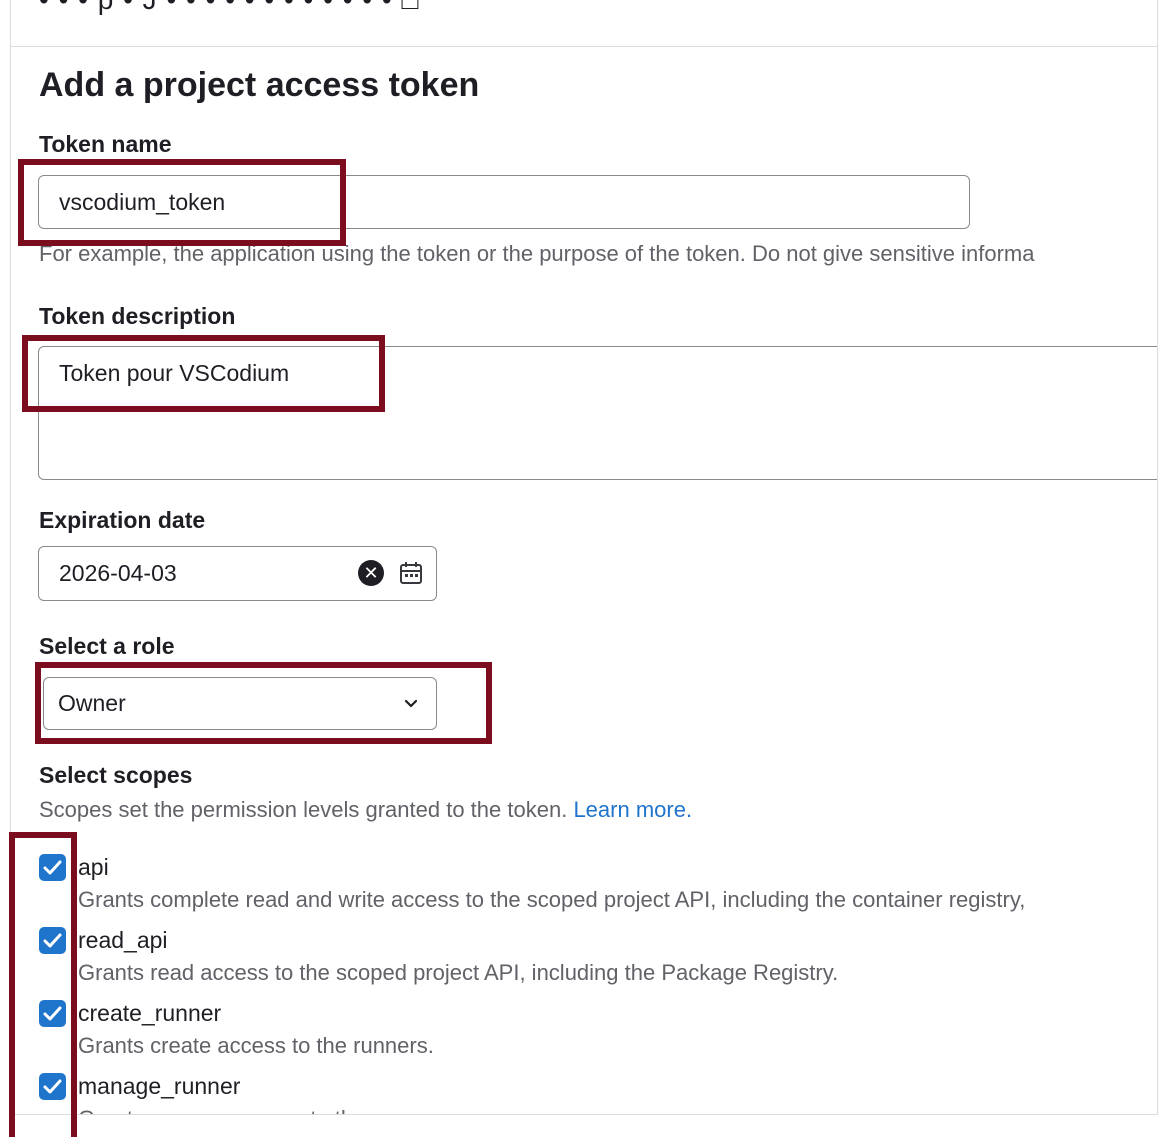 This screenshot has height=1137, width=1167. Describe the element at coordinates (107, 646) in the screenshot. I see `select-role-label: Select a role` at that location.